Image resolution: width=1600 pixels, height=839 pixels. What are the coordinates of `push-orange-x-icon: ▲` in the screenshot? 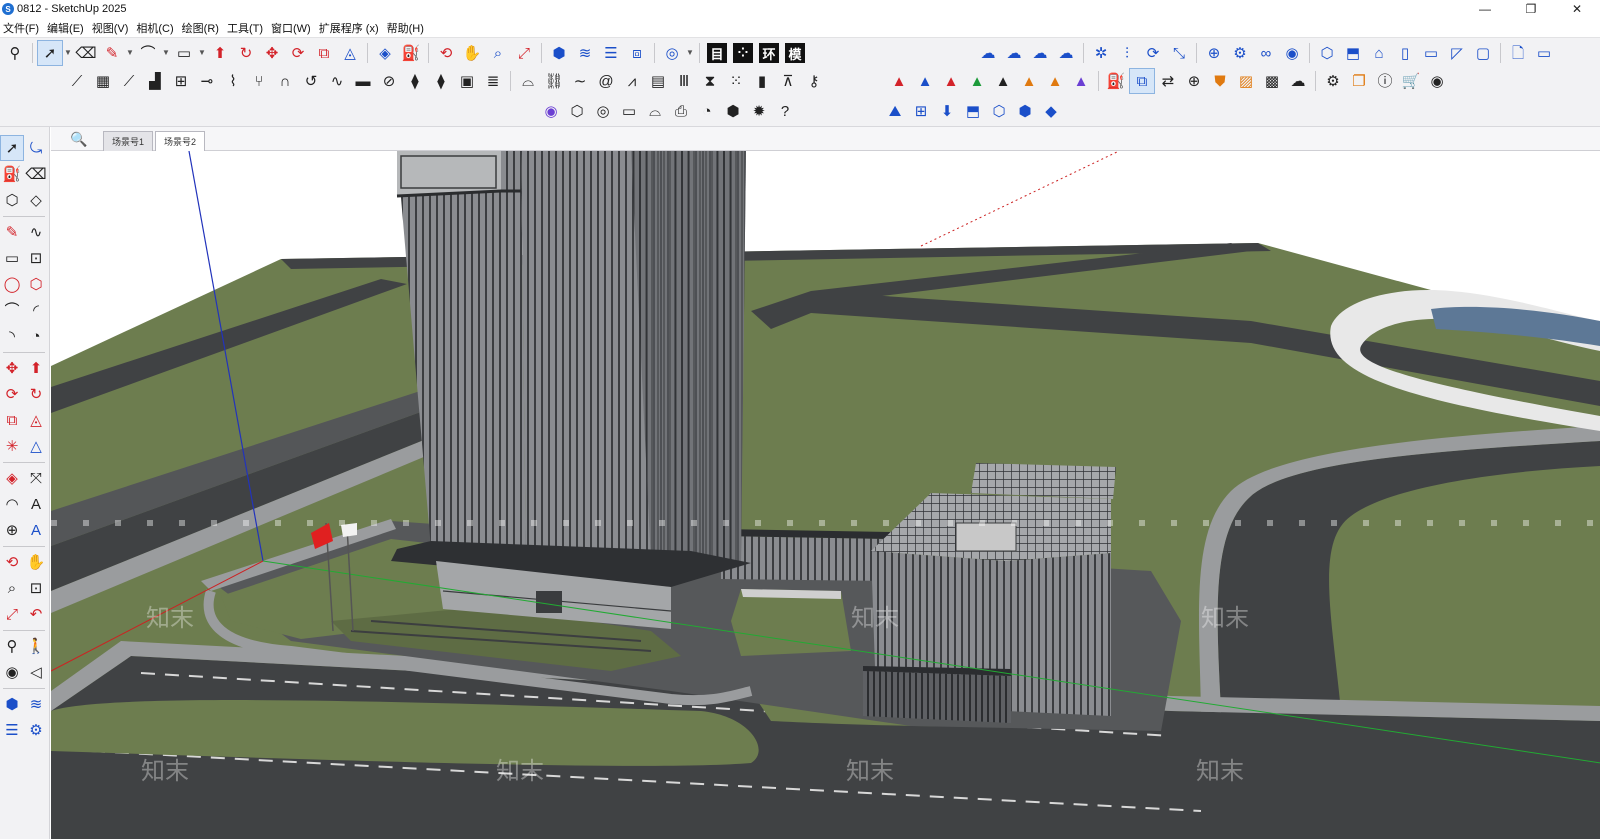 It's located at (1055, 81).